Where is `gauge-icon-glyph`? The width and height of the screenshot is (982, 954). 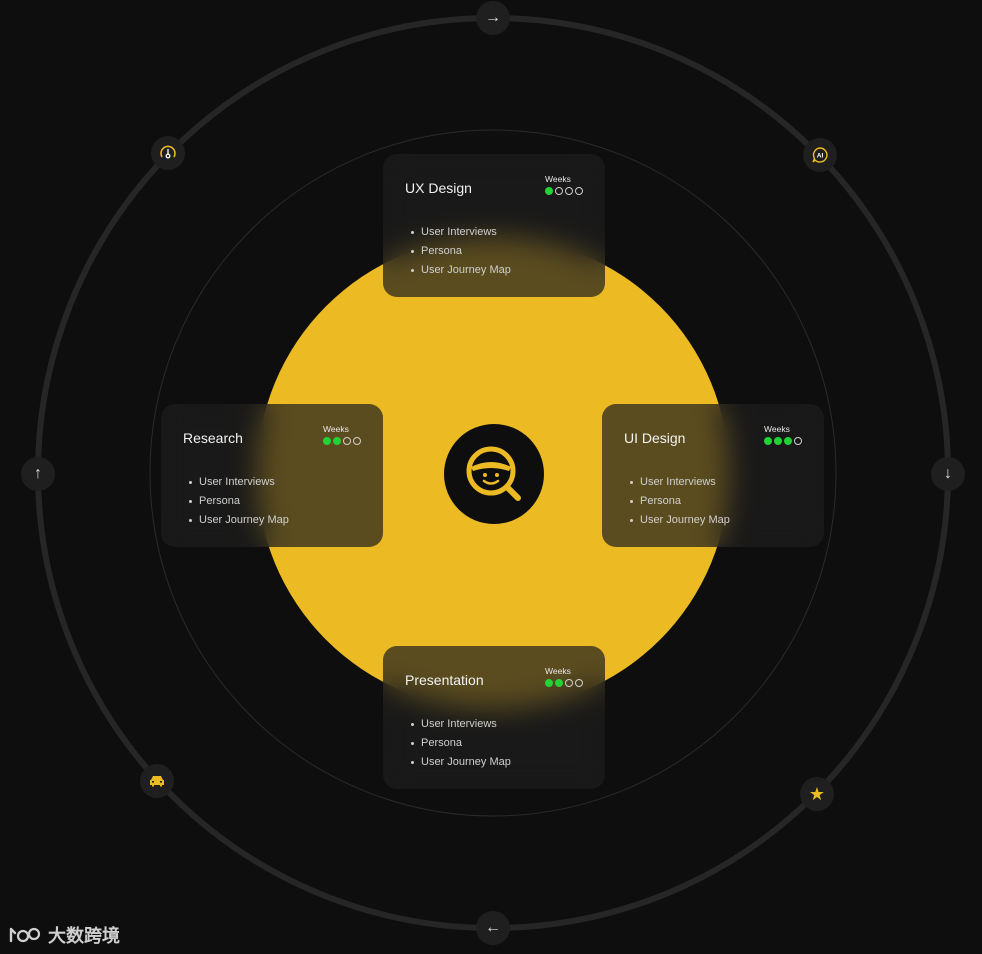
gauge-icon-glyph is located at coordinates (168, 152).